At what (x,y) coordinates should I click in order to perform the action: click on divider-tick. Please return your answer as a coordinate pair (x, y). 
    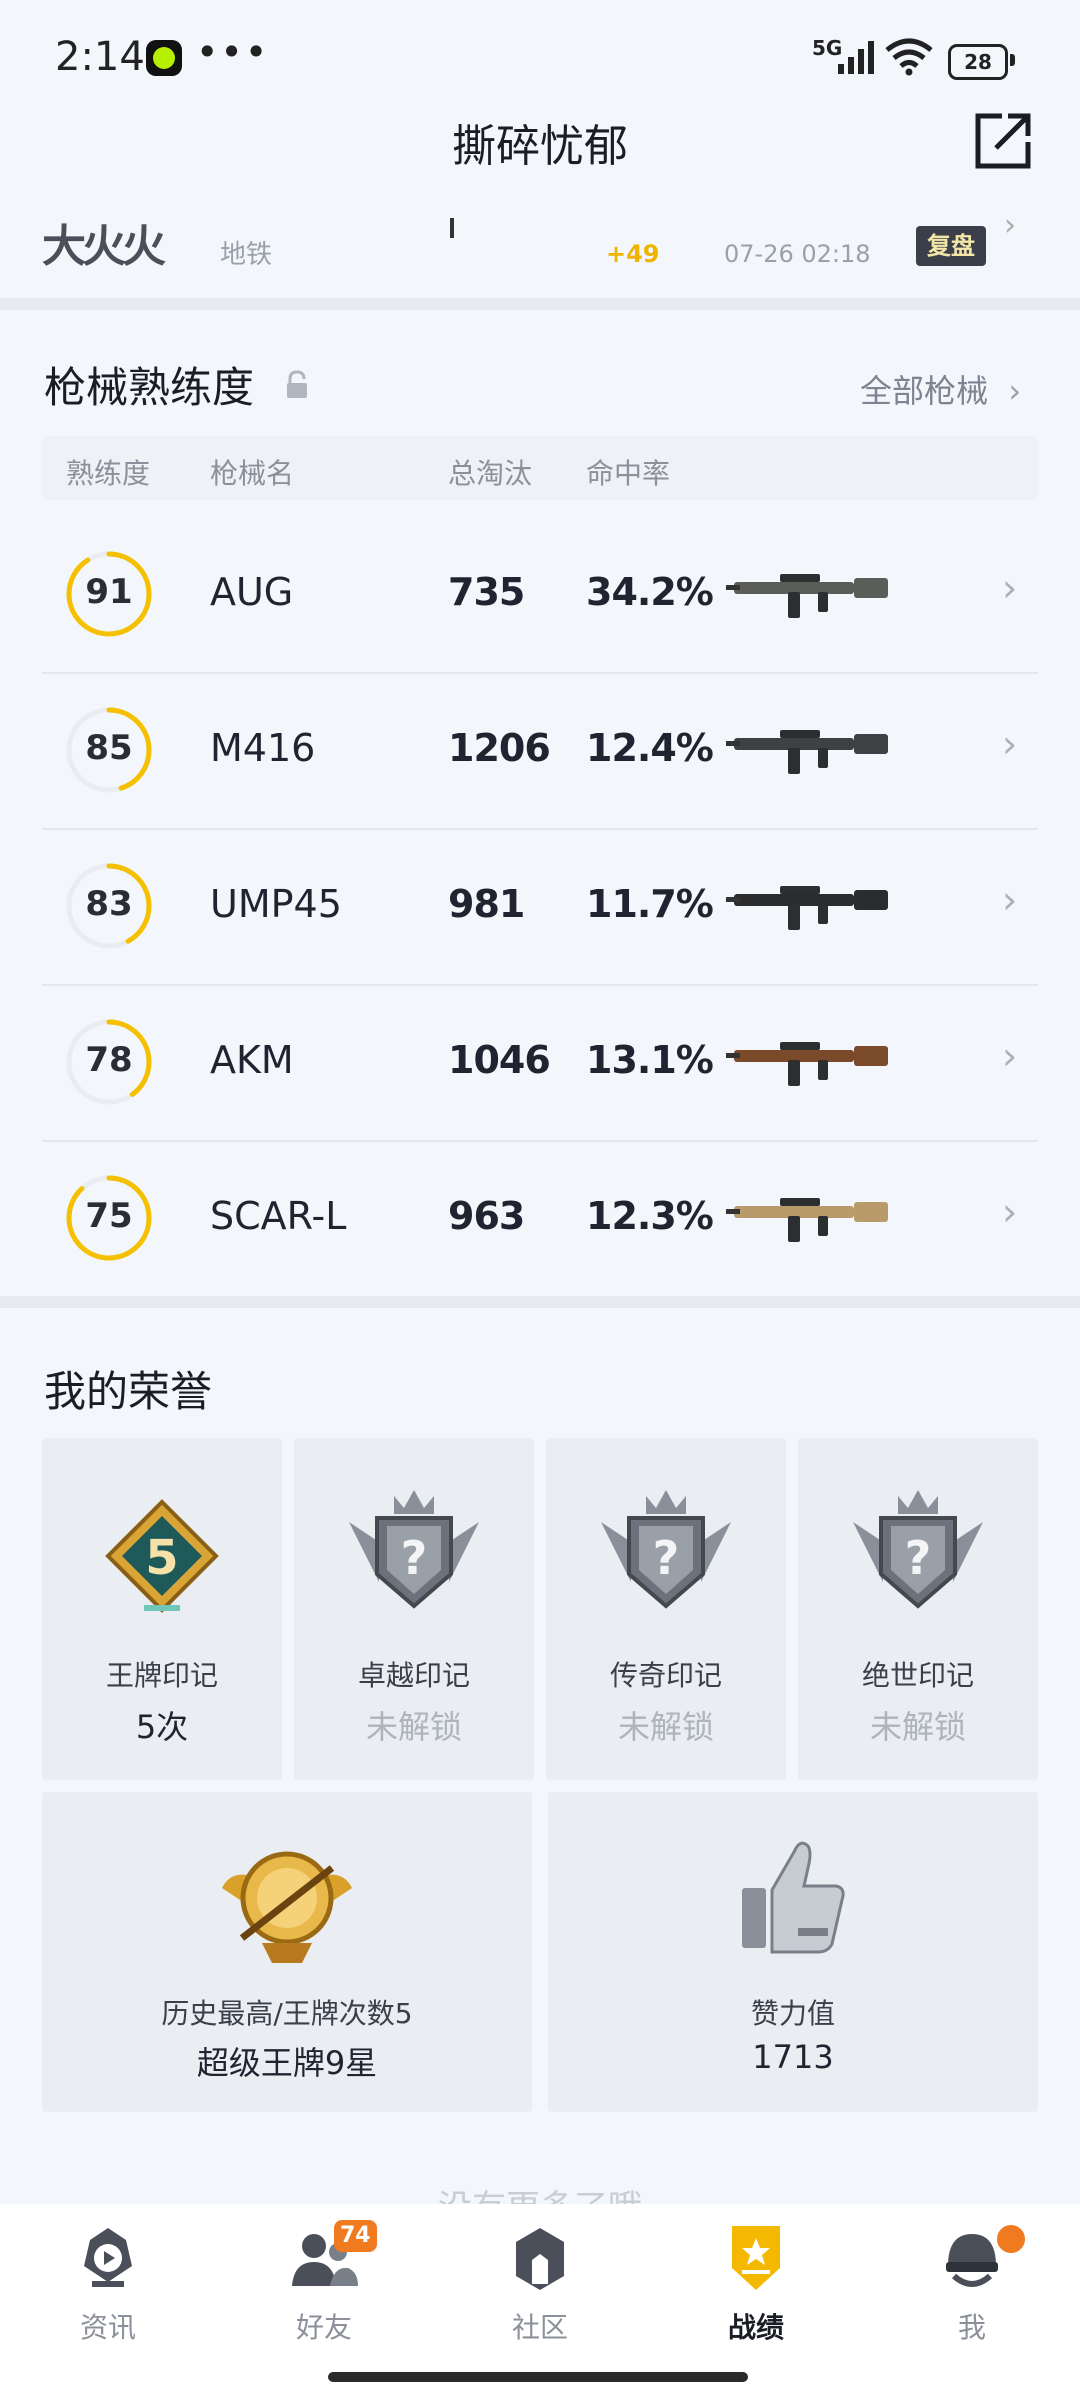
    Looking at the image, I should click on (452, 228).